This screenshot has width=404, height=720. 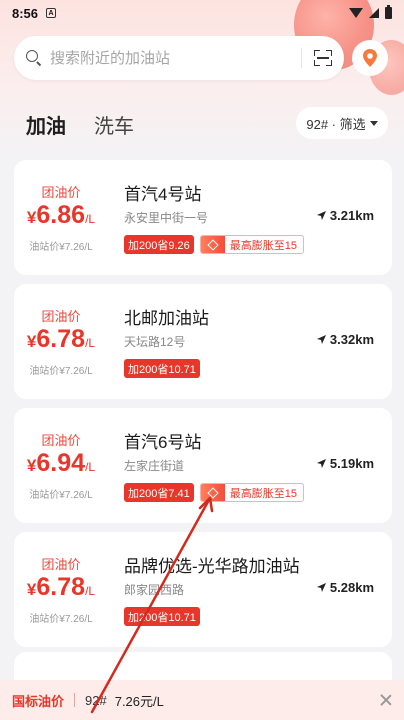 I want to click on national-price-bar: 国标油价 92# 7.26元/L, so click(x=202, y=700).